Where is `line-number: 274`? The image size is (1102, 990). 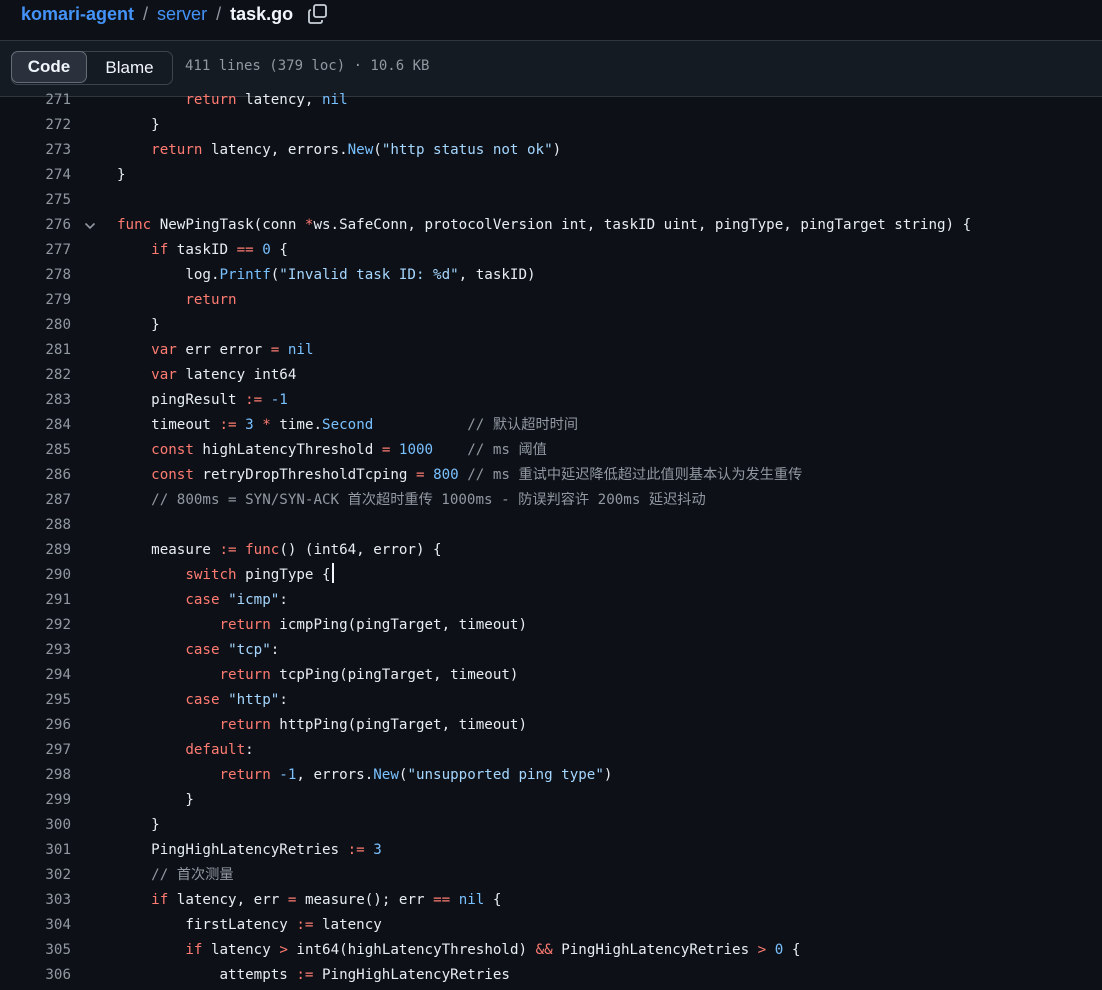
line-number: 274 is located at coordinates (35, 175).